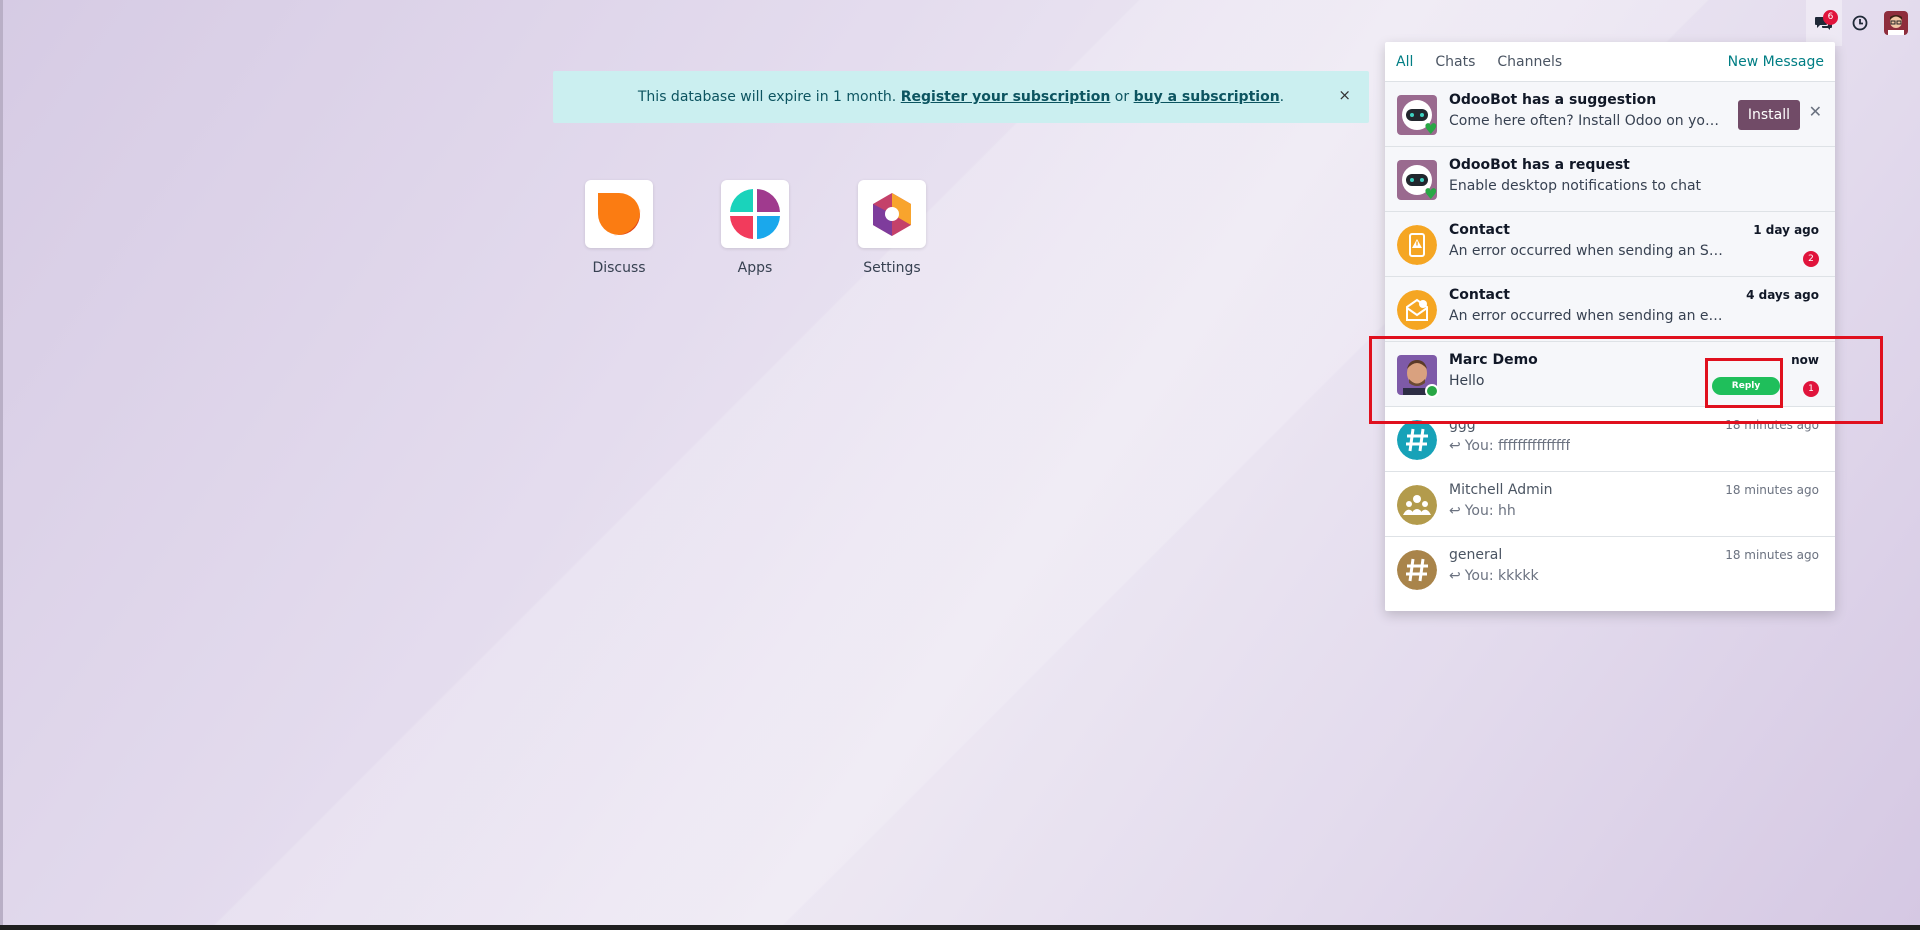  What do you see at coordinates (1746, 386) in the screenshot?
I see `reply-button: Reply` at bounding box center [1746, 386].